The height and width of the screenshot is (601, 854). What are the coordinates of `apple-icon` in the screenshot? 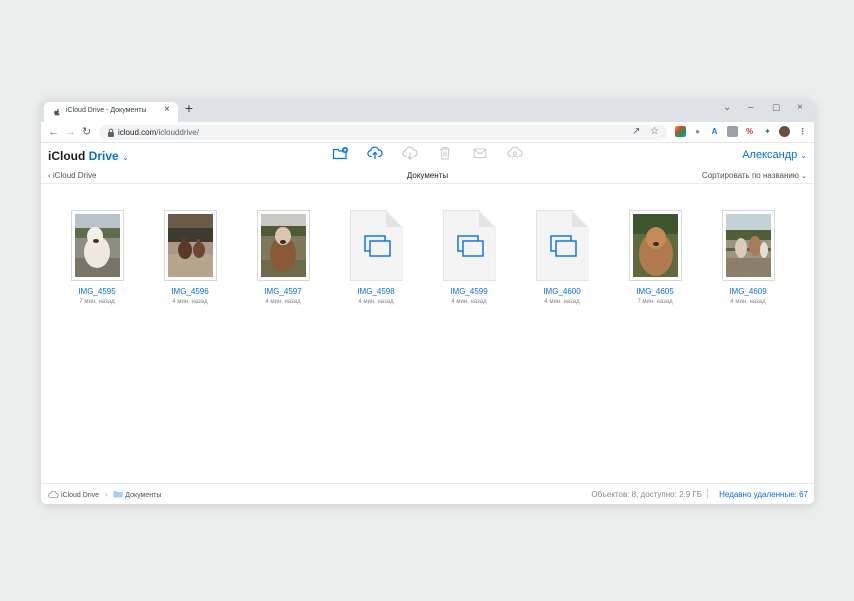 It's located at (57, 112).